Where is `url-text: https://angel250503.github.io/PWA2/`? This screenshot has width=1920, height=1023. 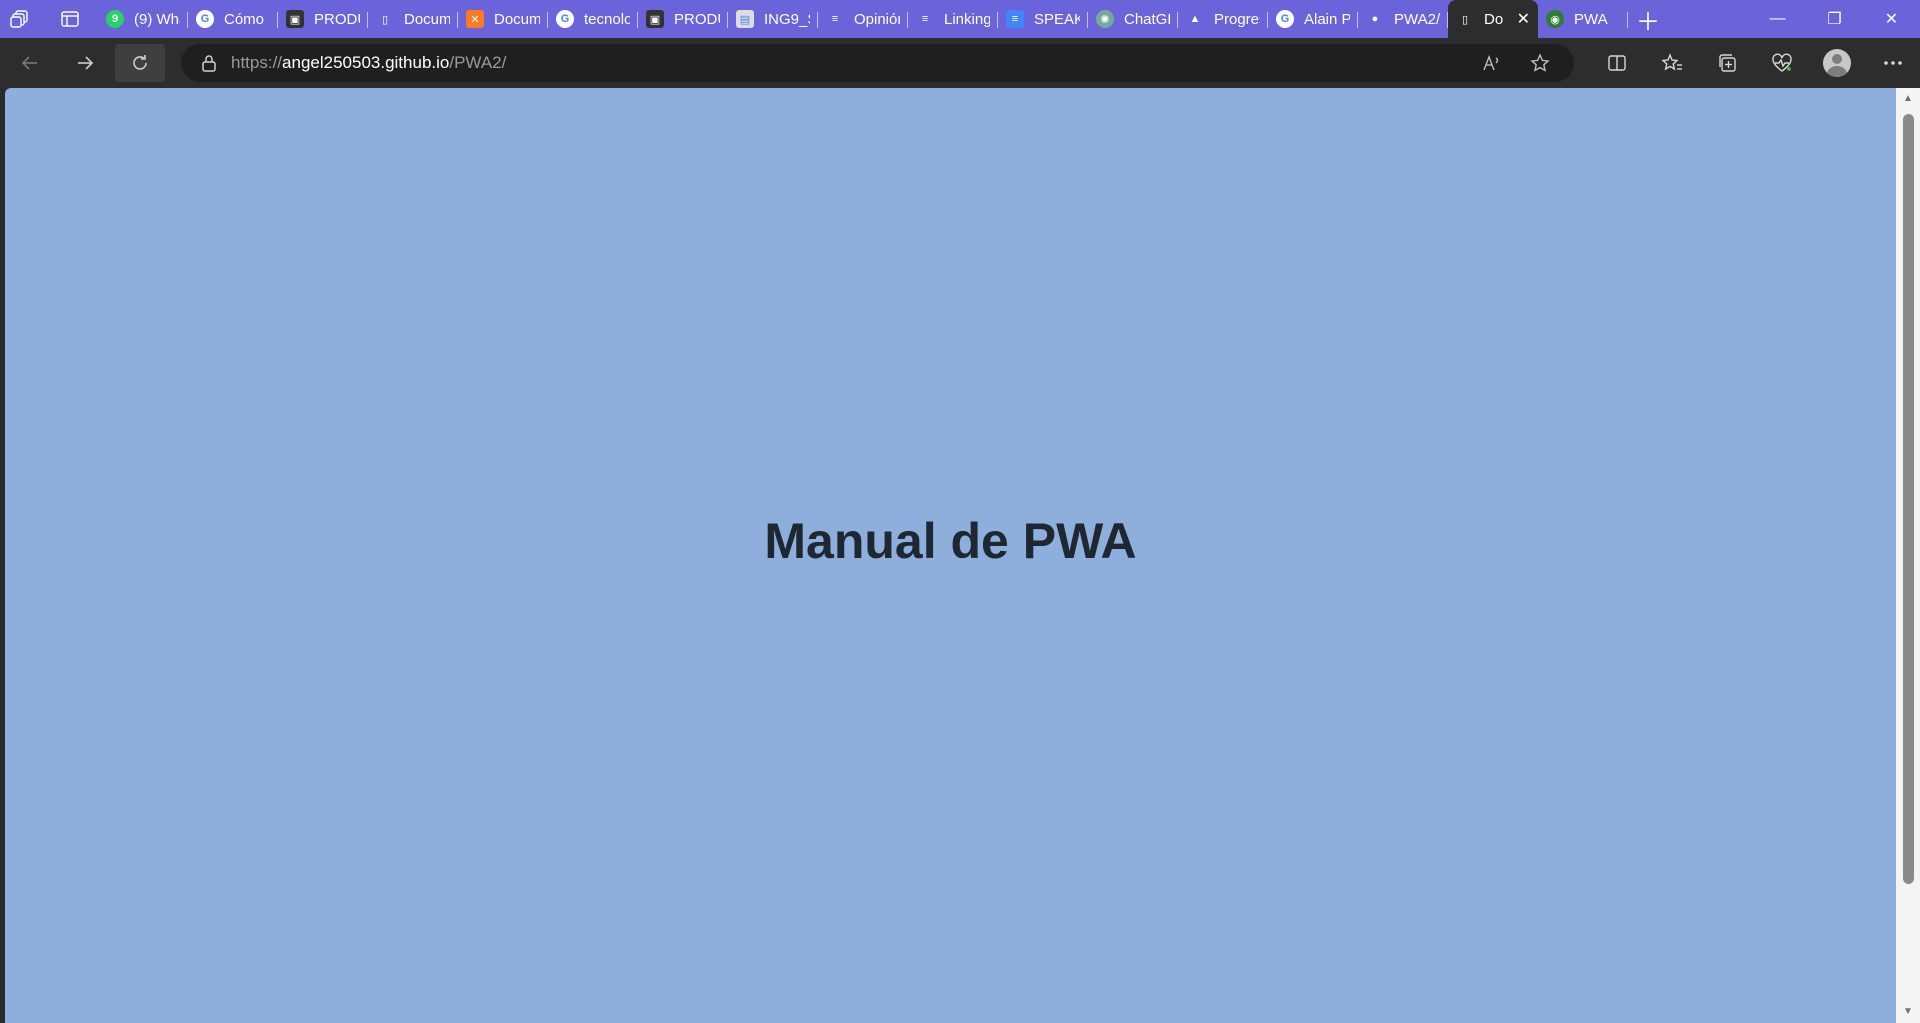
url-text: https://angel250503.github.io/PWA2/ is located at coordinates (368, 63).